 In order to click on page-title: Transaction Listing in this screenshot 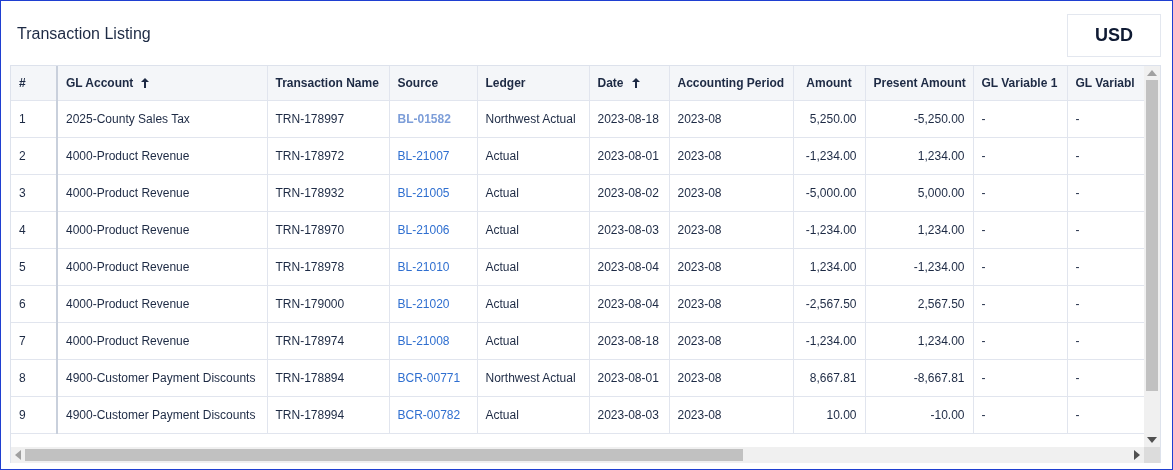, I will do `click(84, 34)`.